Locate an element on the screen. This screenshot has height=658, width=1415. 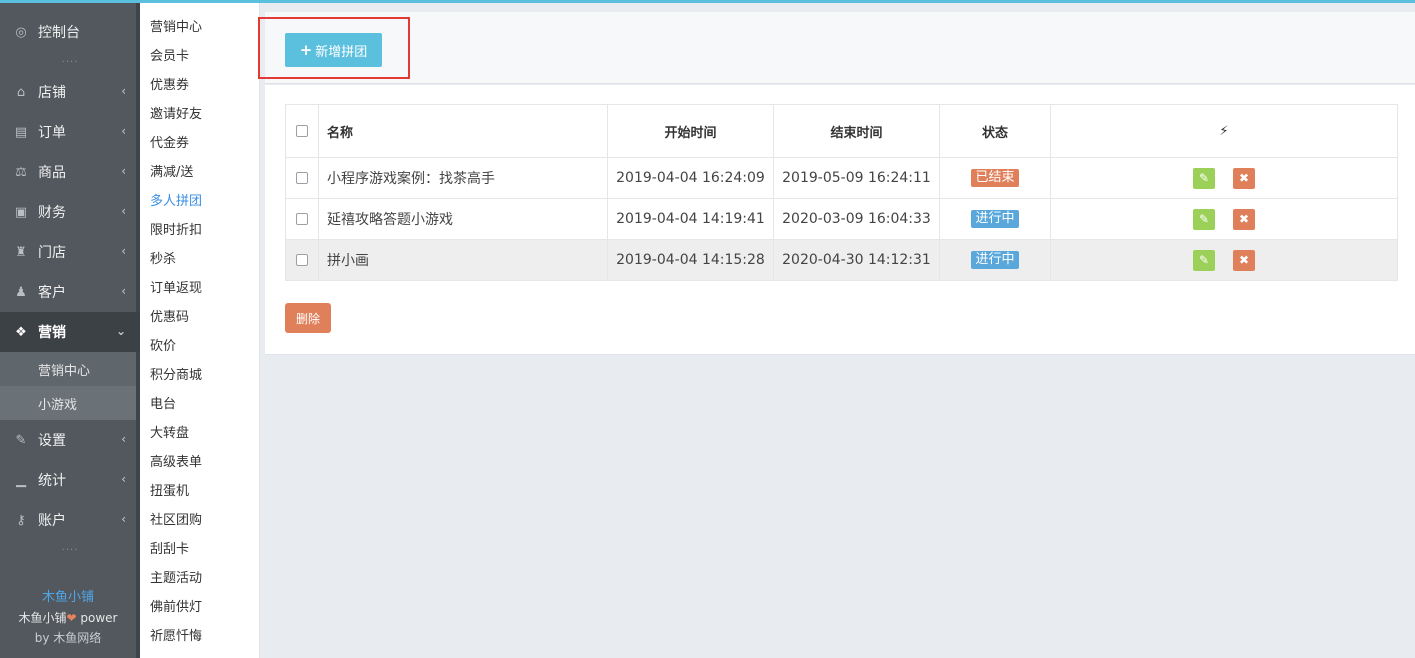
menu-item: 电台 is located at coordinates (199, 404).